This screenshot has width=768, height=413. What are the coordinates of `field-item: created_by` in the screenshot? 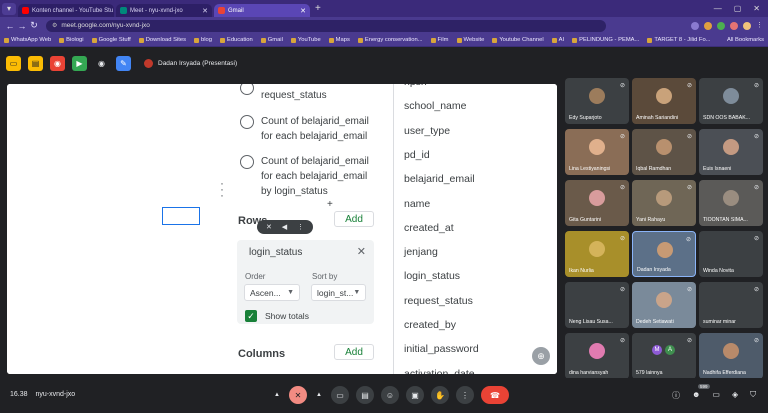 It's located at (430, 325).